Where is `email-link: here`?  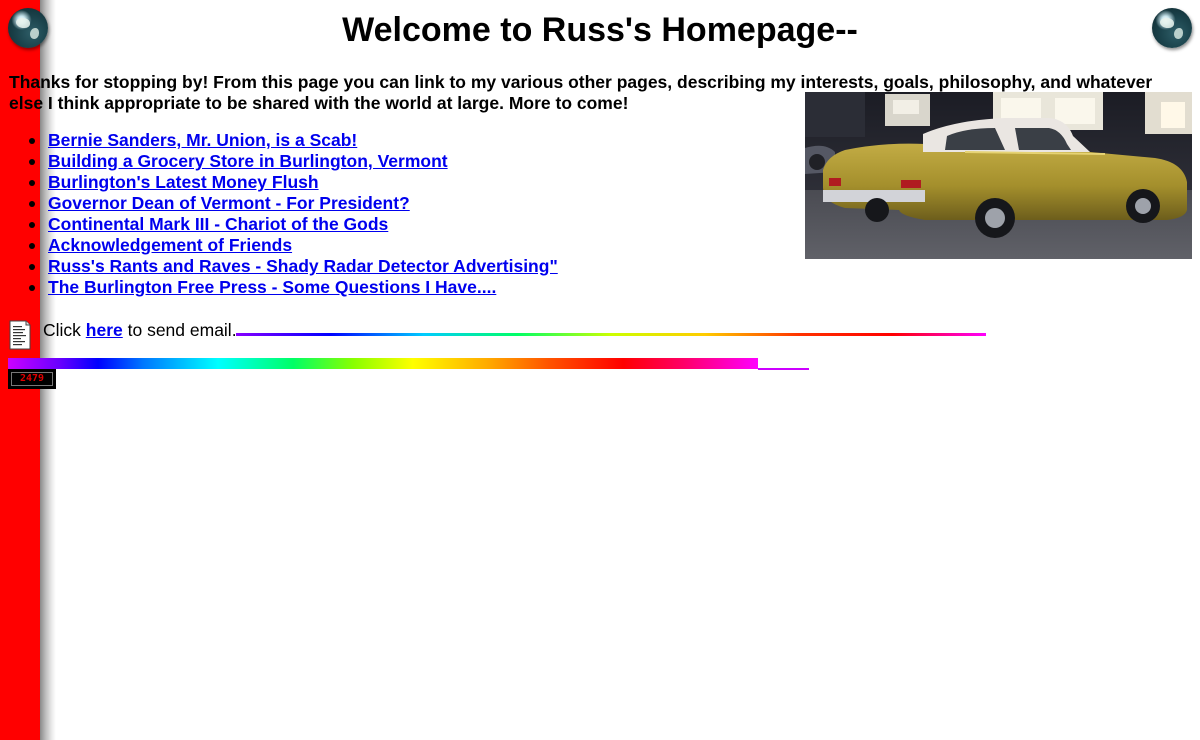 email-link: here is located at coordinates (104, 330).